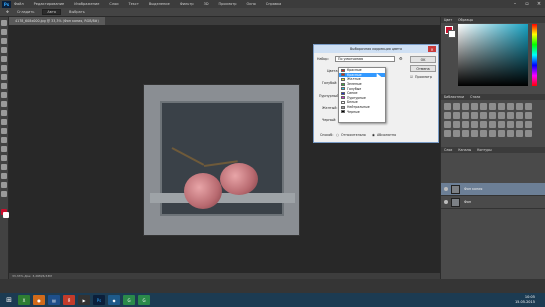 The image size is (545, 307). What do you see at coordinates (39, 300) in the screenshot?
I see `chrome-icon: ●` at bounding box center [39, 300].